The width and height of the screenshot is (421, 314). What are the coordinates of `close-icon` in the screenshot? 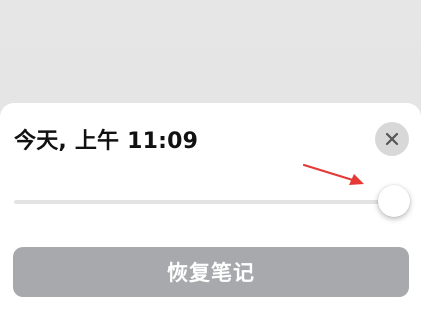 It's located at (392, 139).